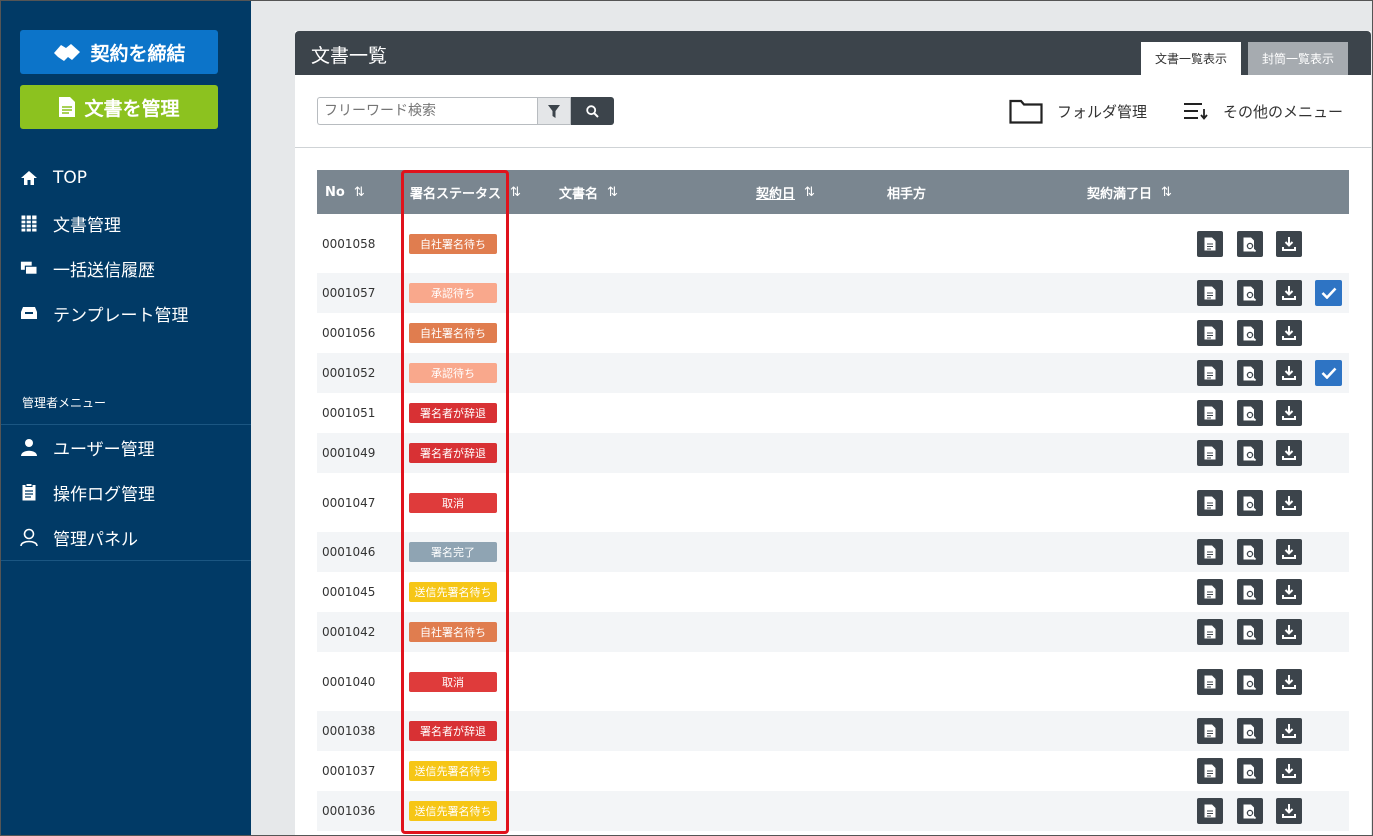  I want to click on table-row: 0001051 署名者が辞退, so click(833, 413).